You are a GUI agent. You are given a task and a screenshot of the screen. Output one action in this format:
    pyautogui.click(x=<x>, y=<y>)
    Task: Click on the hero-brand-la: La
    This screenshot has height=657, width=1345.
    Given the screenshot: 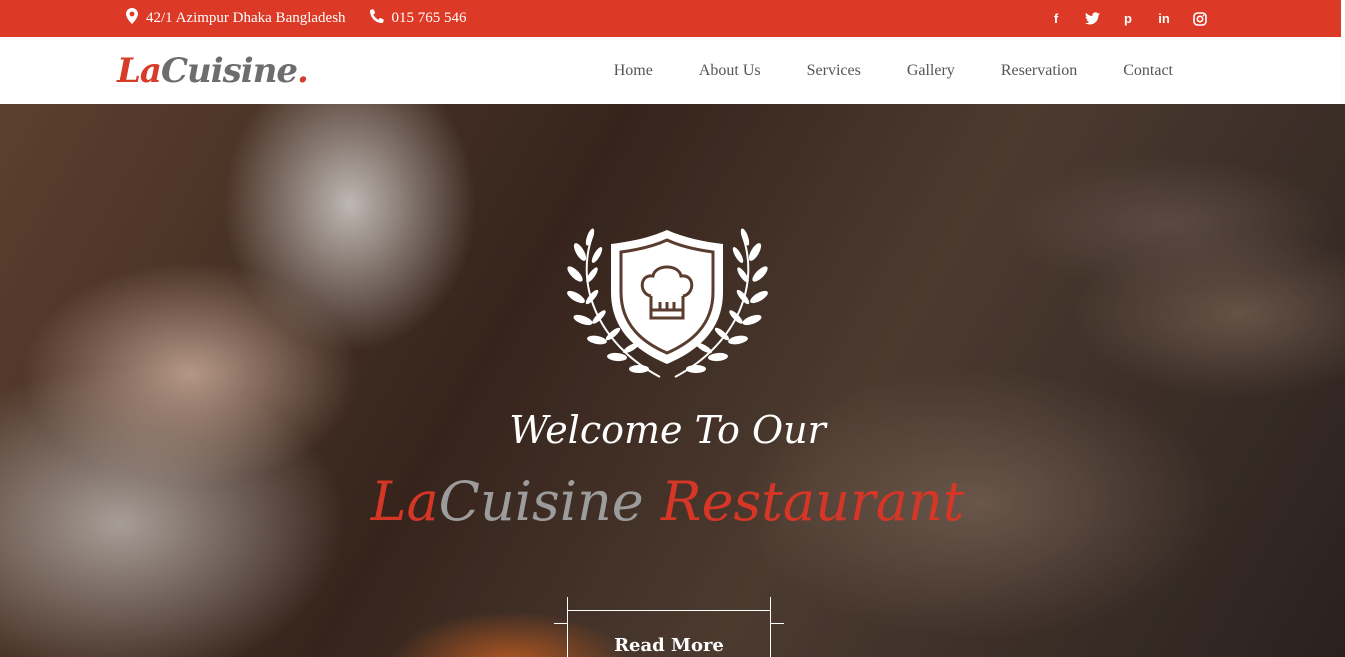 What is the action you would take?
    pyautogui.click(x=404, y=501)
    